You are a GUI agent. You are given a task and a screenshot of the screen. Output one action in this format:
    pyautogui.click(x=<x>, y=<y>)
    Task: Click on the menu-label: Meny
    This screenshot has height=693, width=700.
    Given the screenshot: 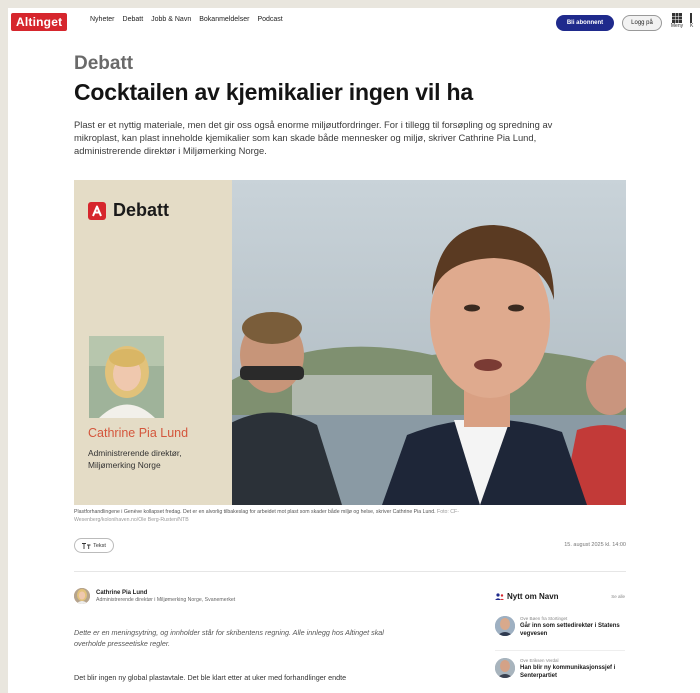 What is the action you would take?
    pyautogui.click(x=677, y=26)
    